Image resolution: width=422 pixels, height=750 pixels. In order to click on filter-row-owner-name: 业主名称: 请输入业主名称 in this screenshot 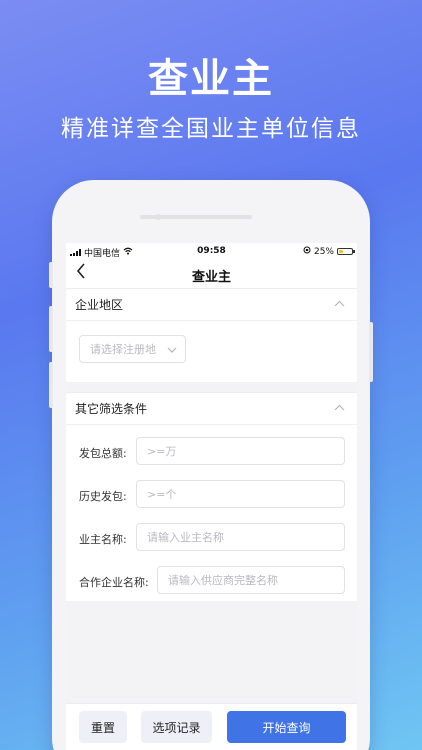, I will do `click(211, 544)`.